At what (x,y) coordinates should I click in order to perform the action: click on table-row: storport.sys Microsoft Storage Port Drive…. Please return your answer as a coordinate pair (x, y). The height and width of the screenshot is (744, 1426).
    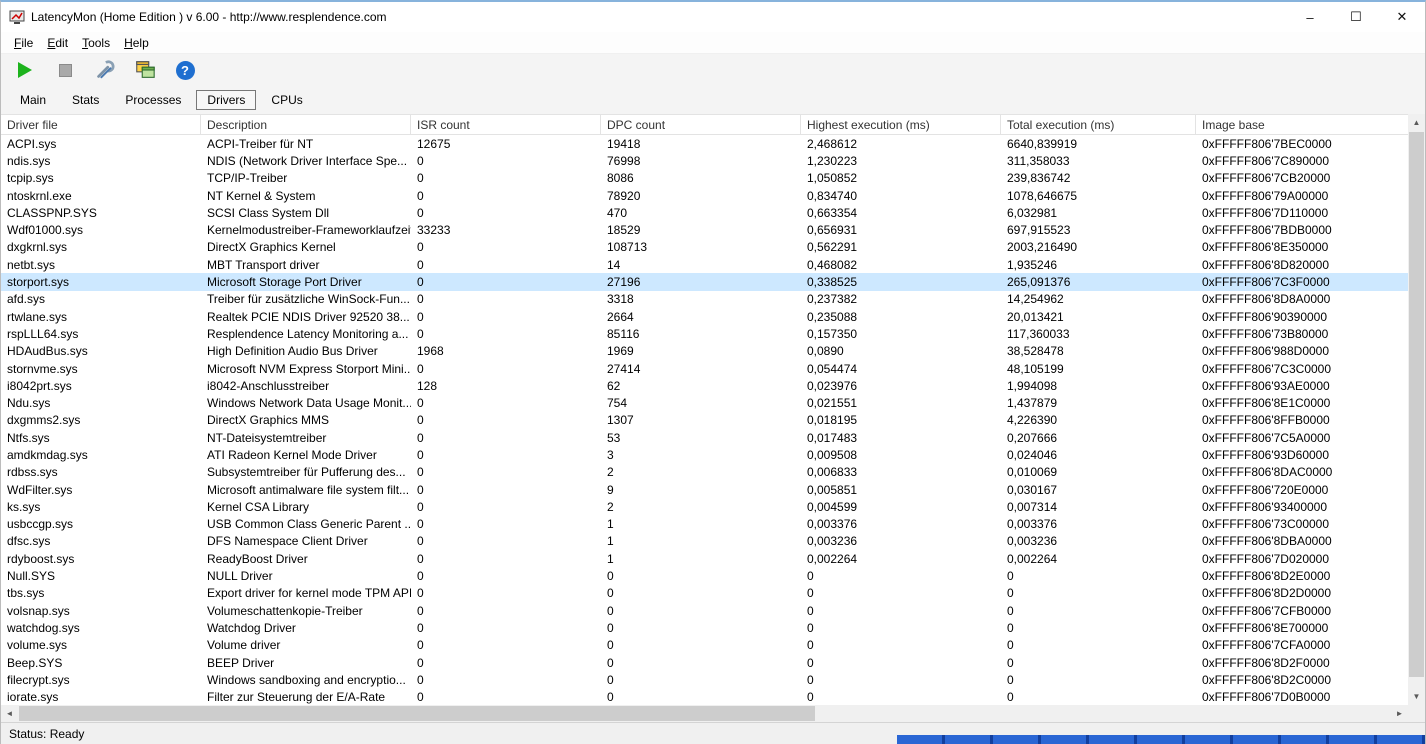
    Looking at the image, I should click on (704, 282).